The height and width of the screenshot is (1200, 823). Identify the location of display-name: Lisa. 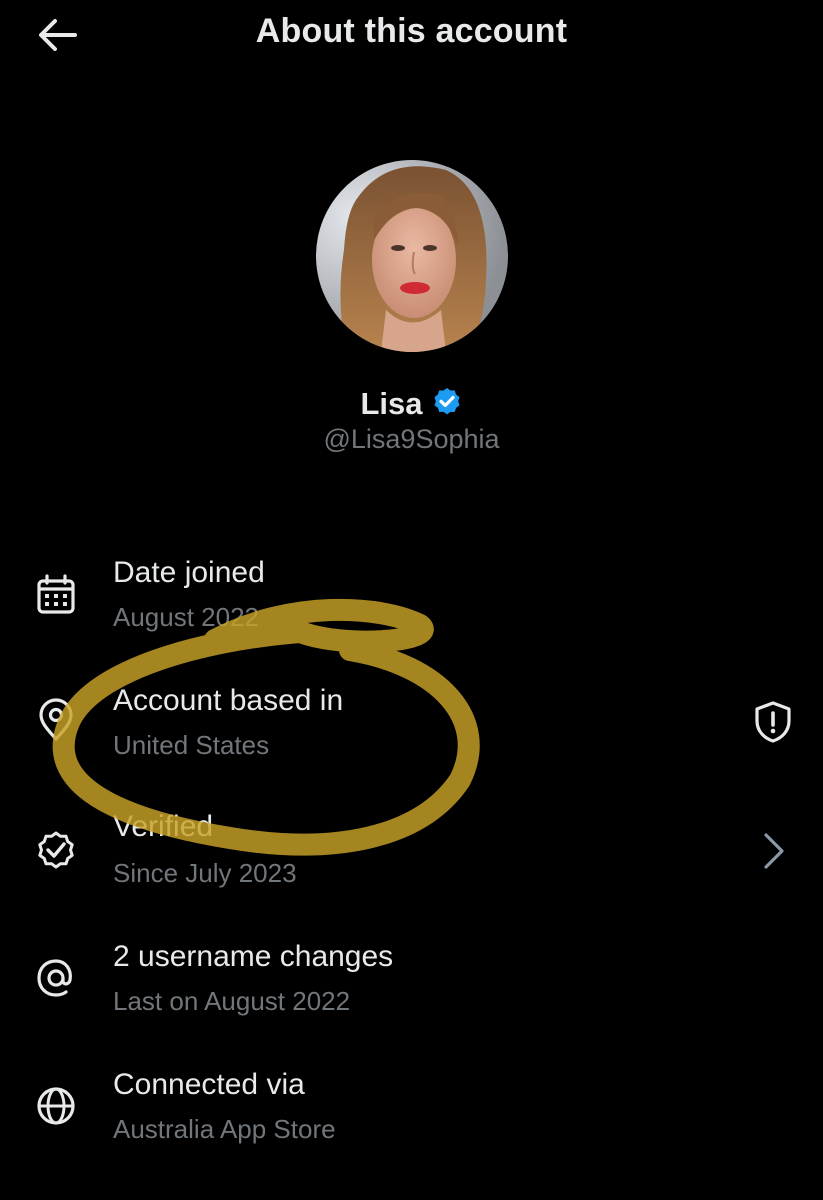
(391, 403).